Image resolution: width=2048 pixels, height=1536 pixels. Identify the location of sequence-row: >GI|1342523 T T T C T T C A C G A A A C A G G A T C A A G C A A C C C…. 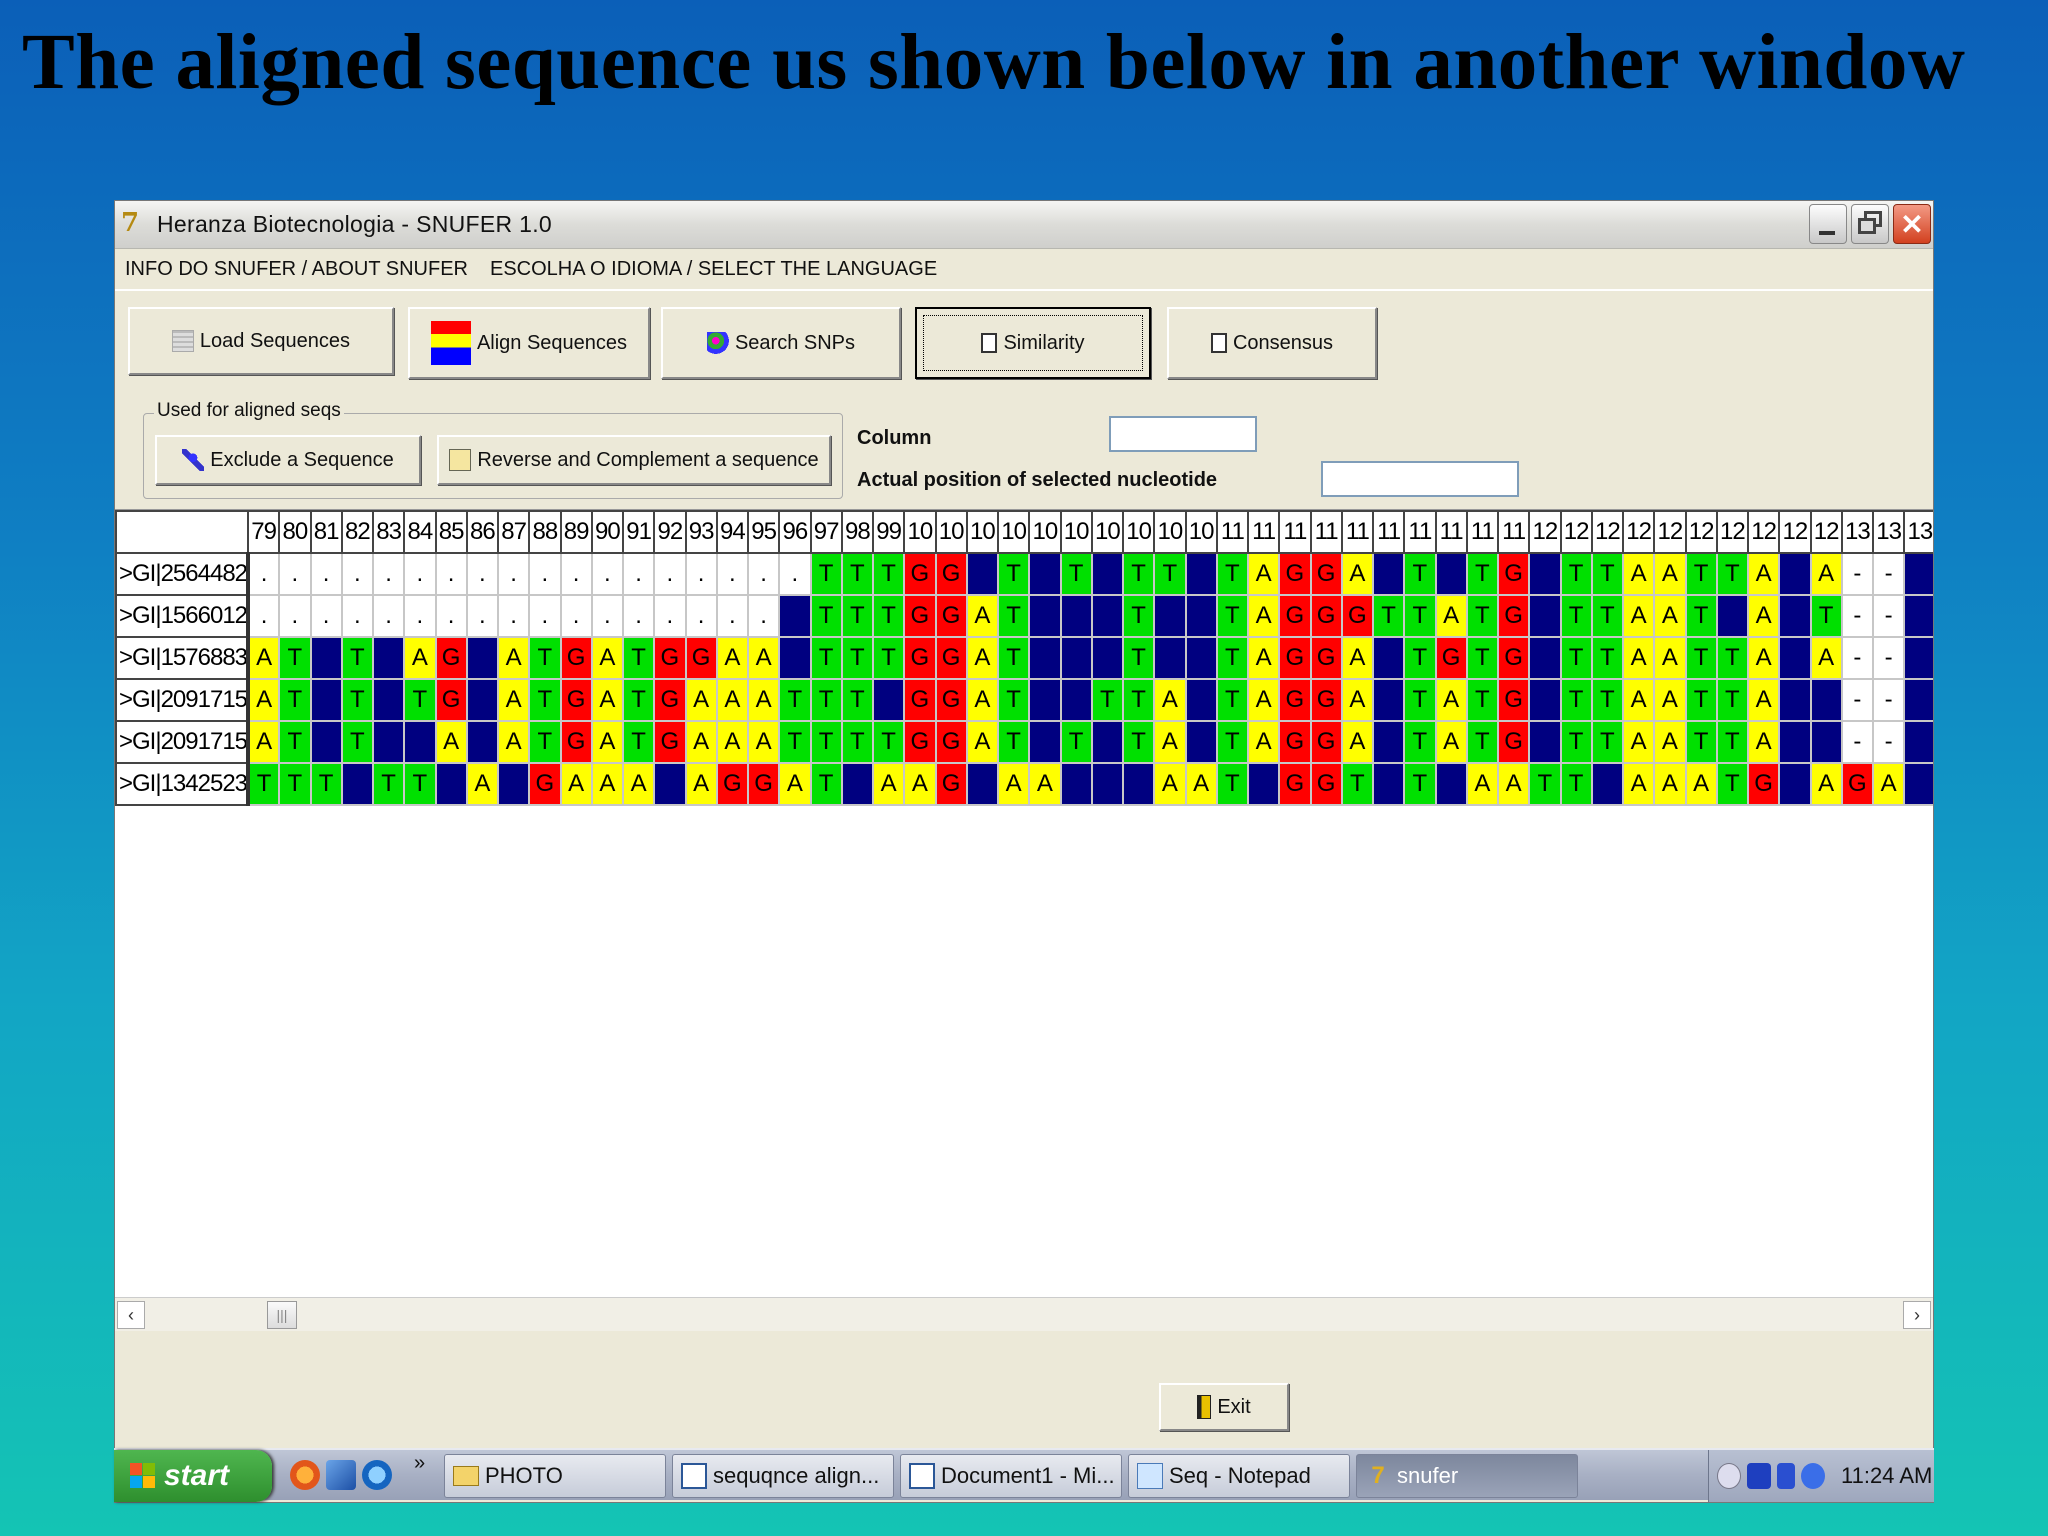
(1024, 784).